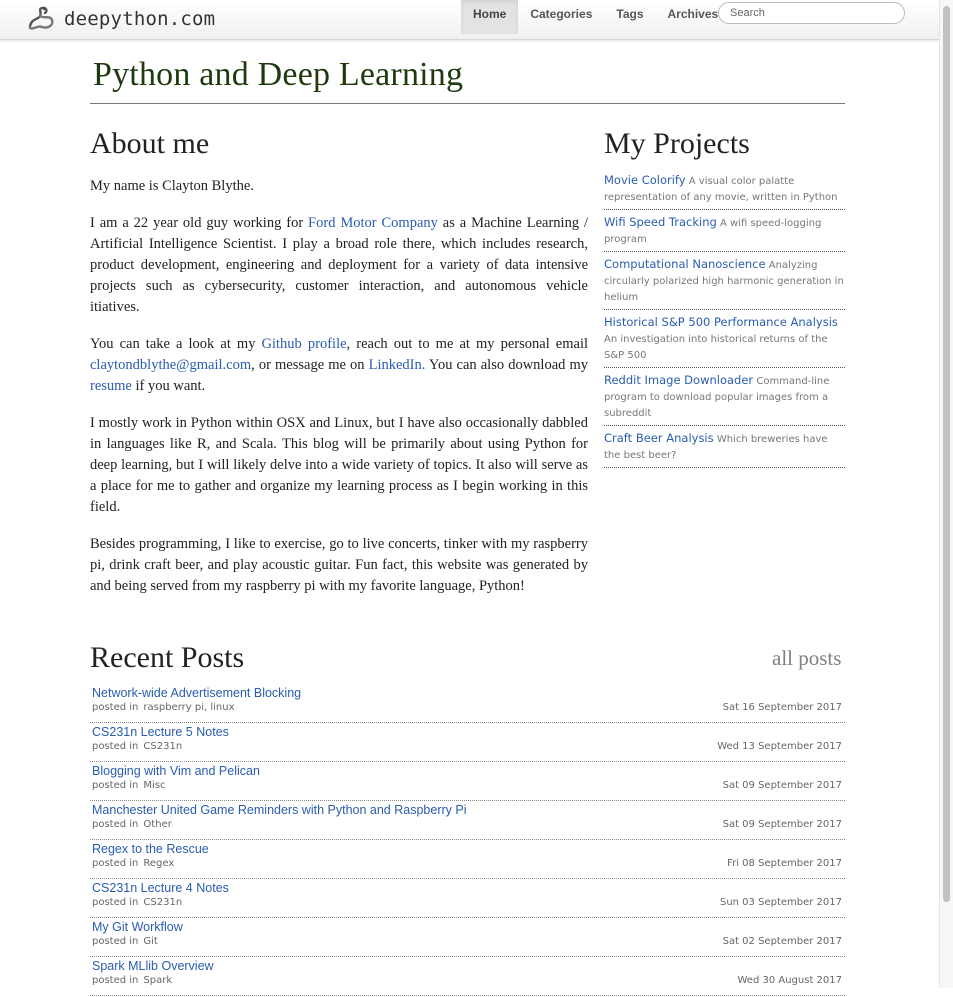 This screenshot has width=953, height=997. I want to click on post-category-link: raspberry pi, linux, so click(188, 707).